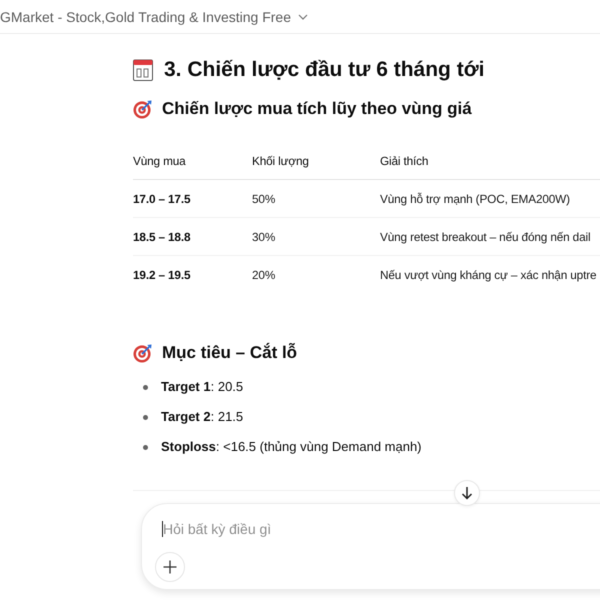 This screenshot has height=600, width=600. I want to click on section-heading: 3. Chiến lược đầu tư 6 tháng tới, so click(324, 70).